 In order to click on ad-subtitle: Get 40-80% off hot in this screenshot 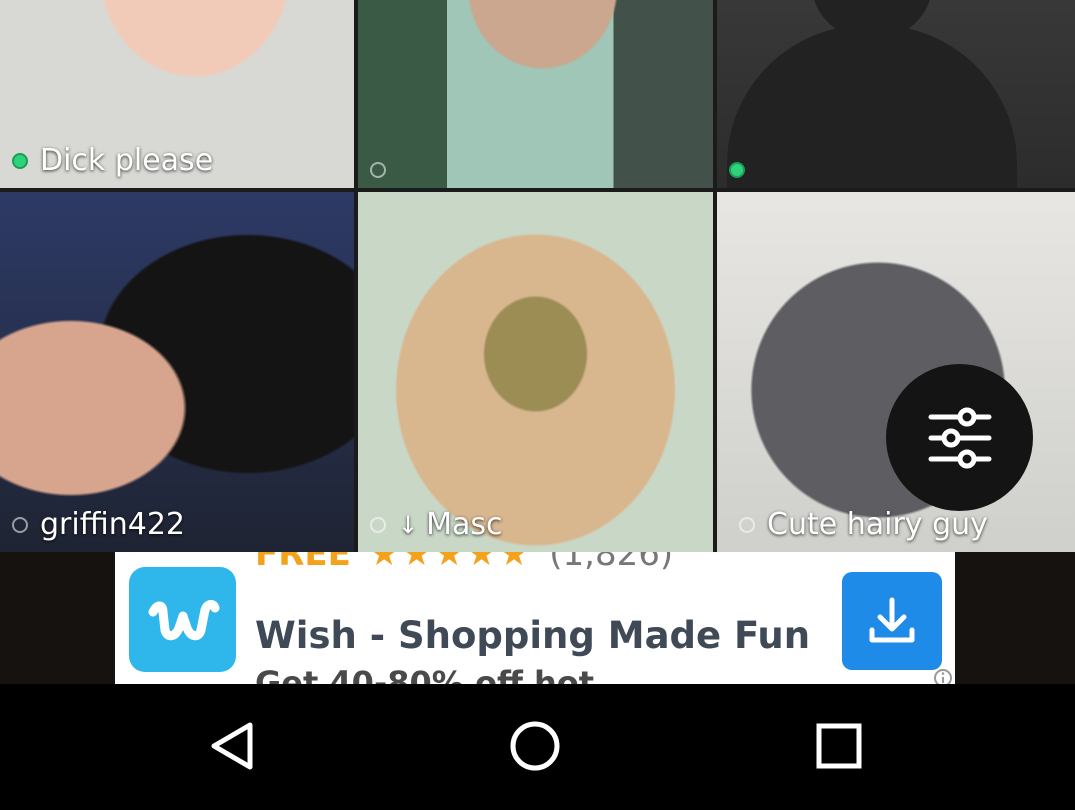, I will do `click(425, 674)`.